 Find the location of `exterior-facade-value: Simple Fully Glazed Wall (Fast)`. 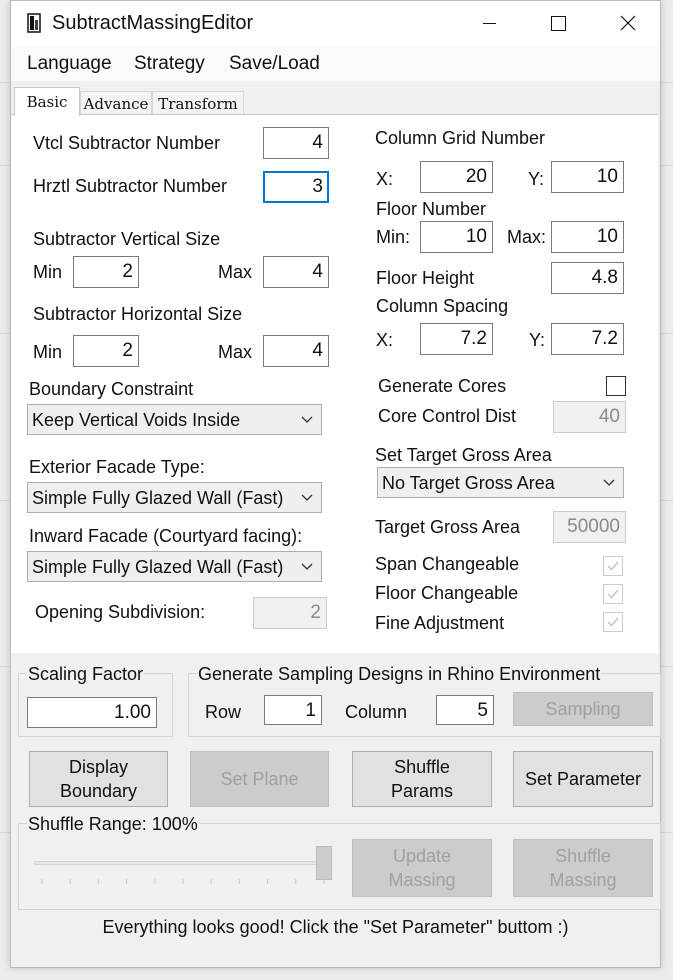

exterior-facade-value: Simple Fully Glazed Wall (Fast) is located at coordinates (158, 498).